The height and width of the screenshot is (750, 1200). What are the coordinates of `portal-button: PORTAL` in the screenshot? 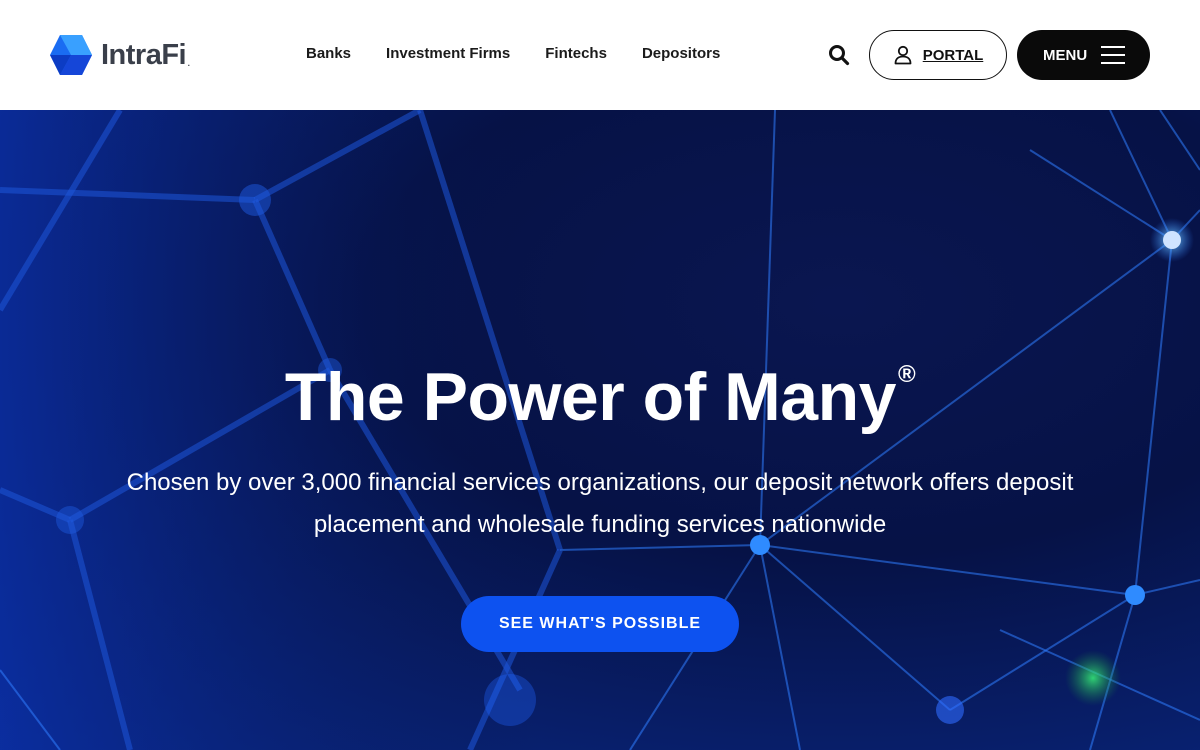 It's located at (938, 55).